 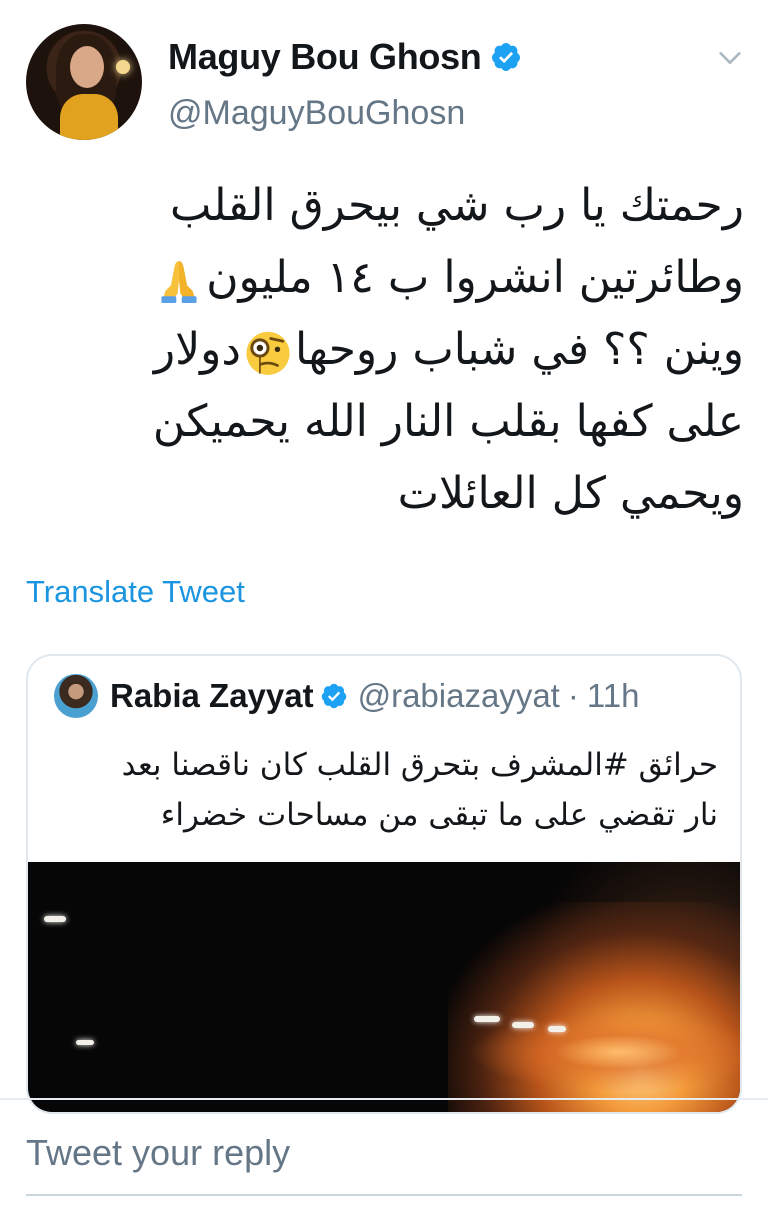 What do you see at coordinates (384, 80) in the screenshot?
I see `tweet-header: Maguy Bou Ghosn @MaguyBouGhosn` at bounding box center [384, 80].